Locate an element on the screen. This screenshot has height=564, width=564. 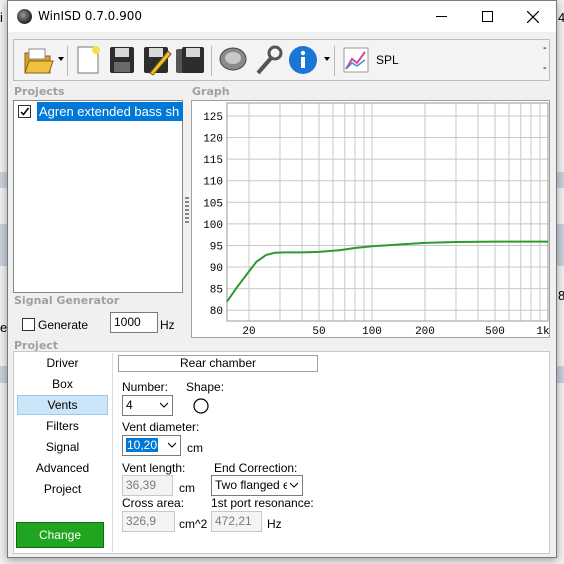
edit-button is located at coordinates (156, 60).